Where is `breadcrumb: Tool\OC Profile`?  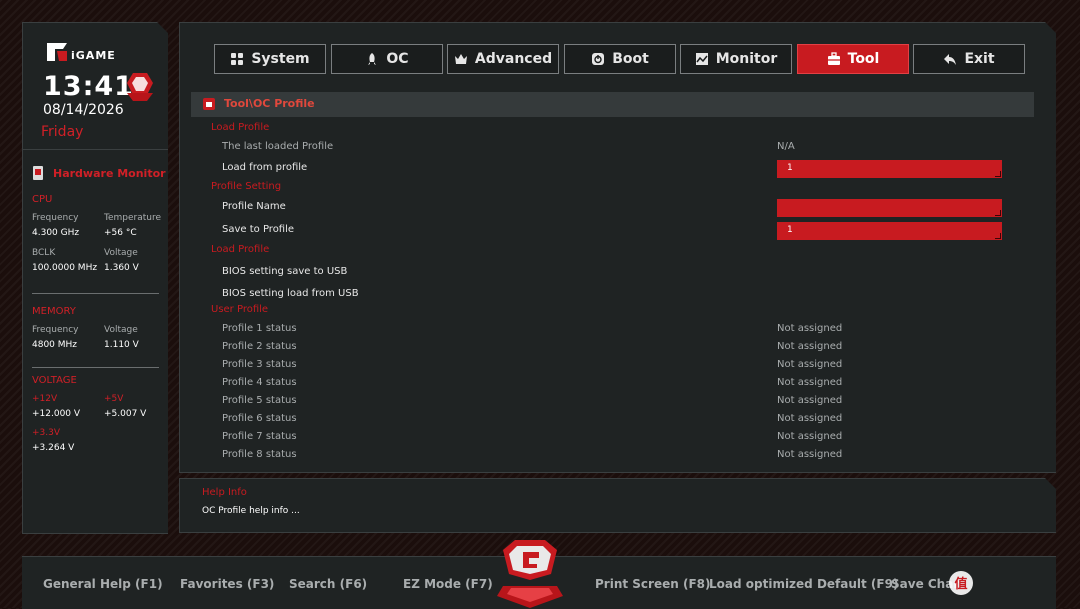
breadcrumb: Tool\OC Profile is located at coordinates (269, 103).